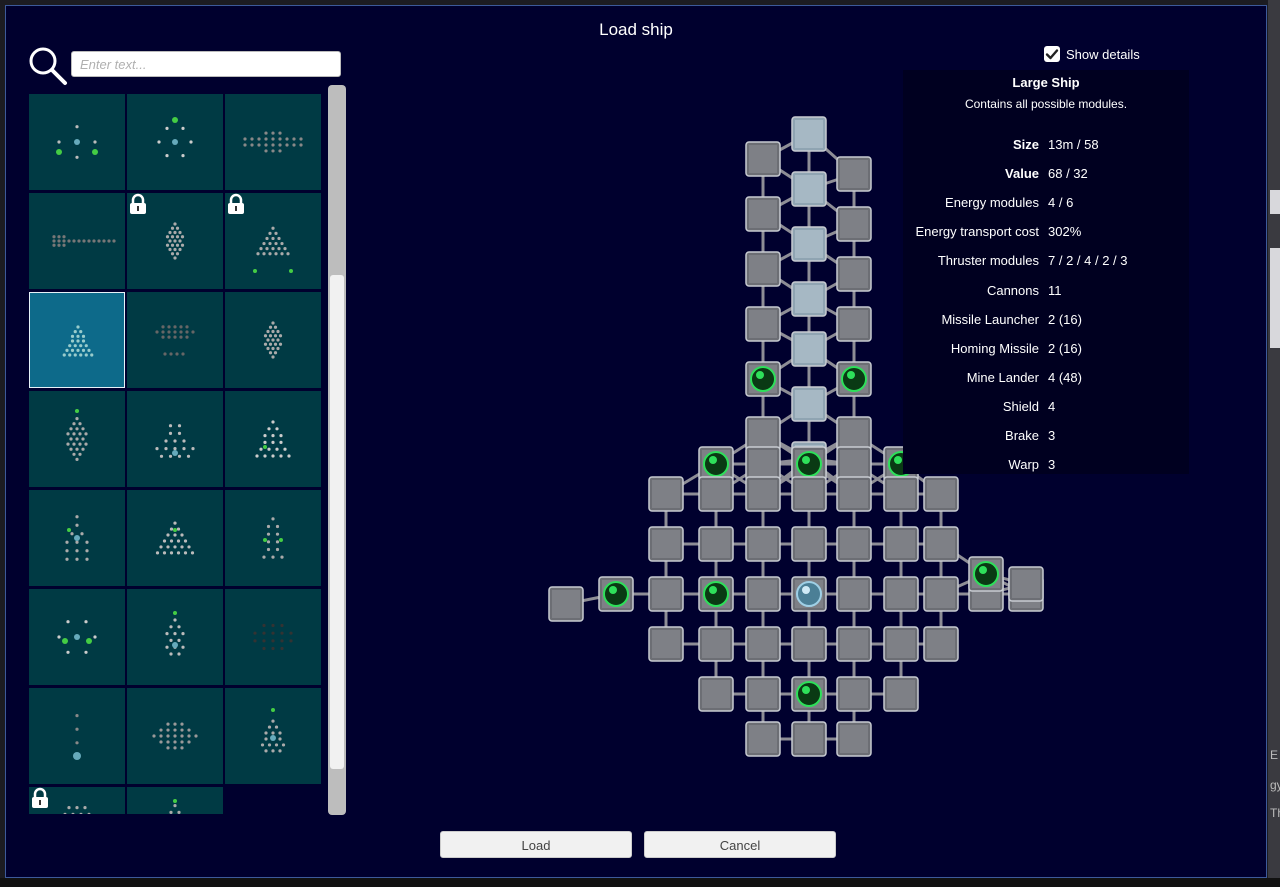 This screenshot has height=887, width=1280. I want to click on stat-row: Missile Launcher 2 (16), so click(1046, 321).